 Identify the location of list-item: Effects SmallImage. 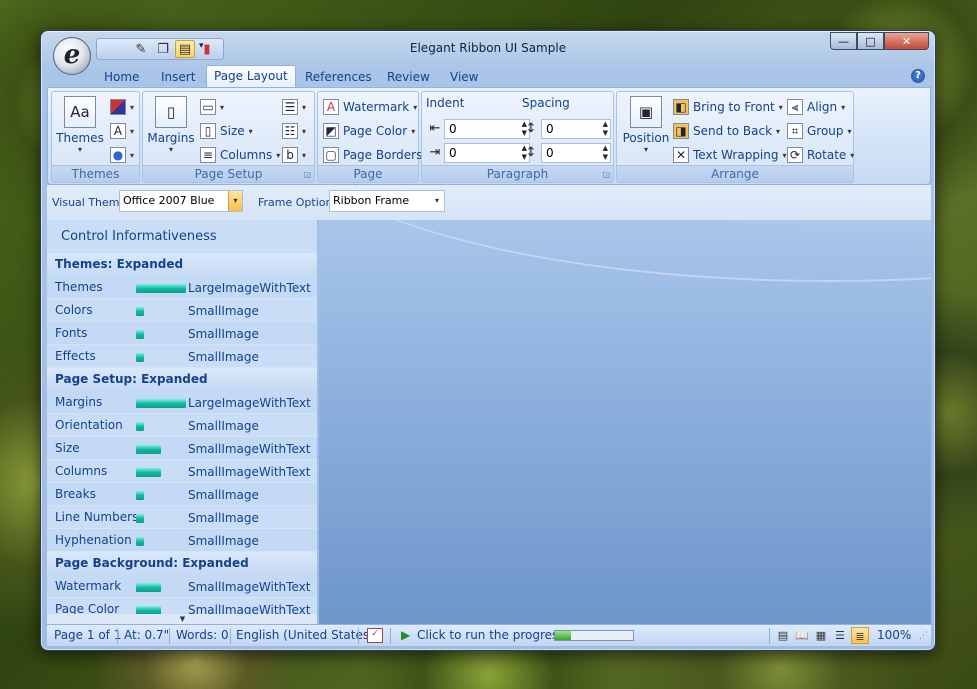
(182, 356).